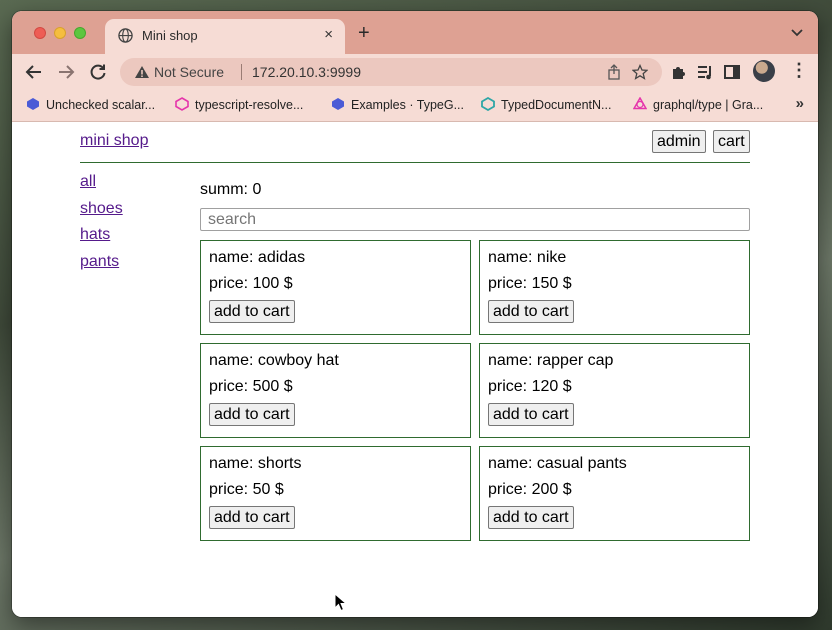 The height and width of the screenshot is (630, 832). Describe the element at coordinates (527, 257) in the screenshot. I see `product-name: name: nike` at that location.